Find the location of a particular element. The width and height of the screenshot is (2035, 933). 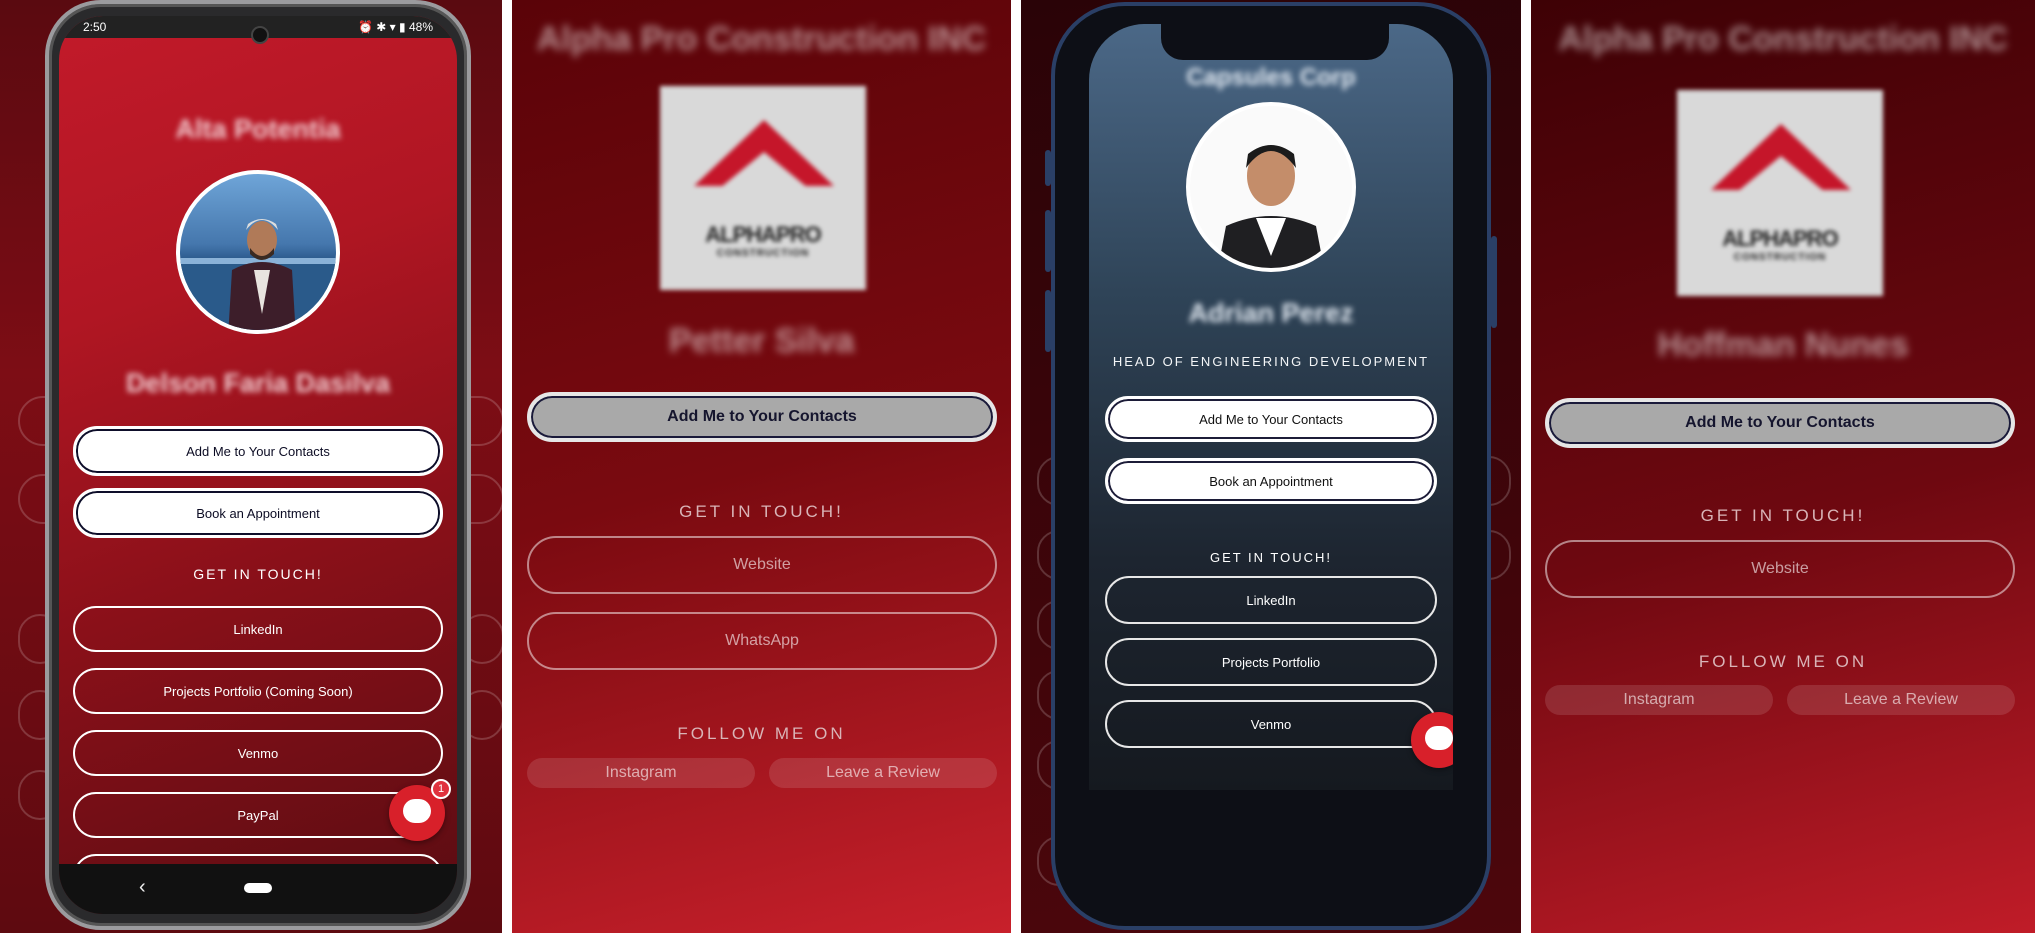

company-name: Capsules Corp is located at coordinates (1271, 77).